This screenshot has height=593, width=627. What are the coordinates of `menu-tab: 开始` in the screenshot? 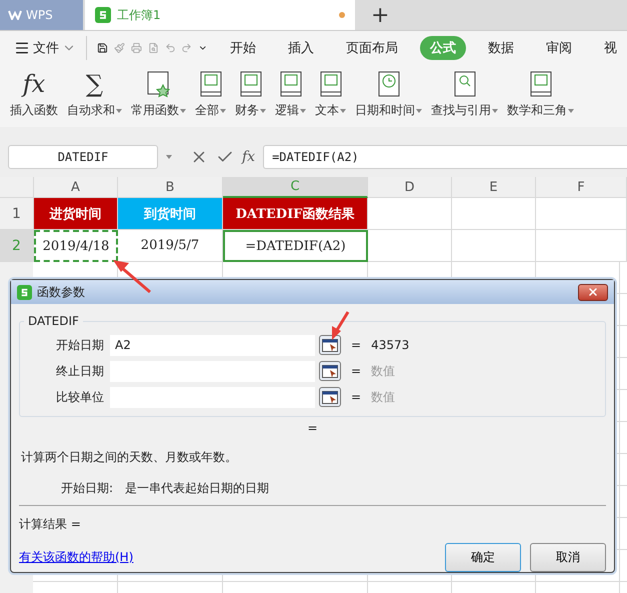 It's located at (243, 48).